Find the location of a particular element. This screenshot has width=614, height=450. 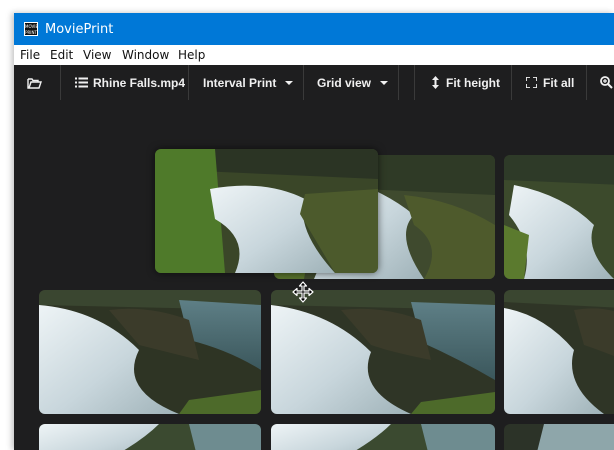

view-mode-label: Grid view is located at coordinates (344, 82).